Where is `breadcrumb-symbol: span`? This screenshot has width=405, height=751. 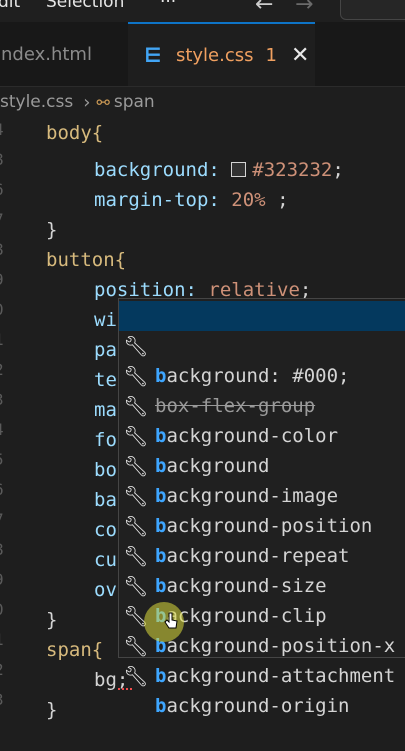
breadcrumb-symbol: span is located at coordinates (134, 102).